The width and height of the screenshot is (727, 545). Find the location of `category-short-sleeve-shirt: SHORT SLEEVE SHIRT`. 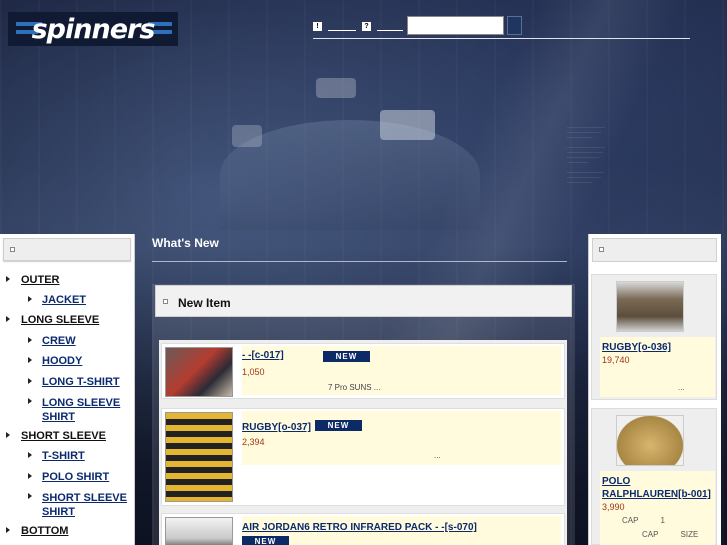

category-short-sleeve-shirt: SHORT SLEEVE SHIRT is located at coordinates (87, 505).